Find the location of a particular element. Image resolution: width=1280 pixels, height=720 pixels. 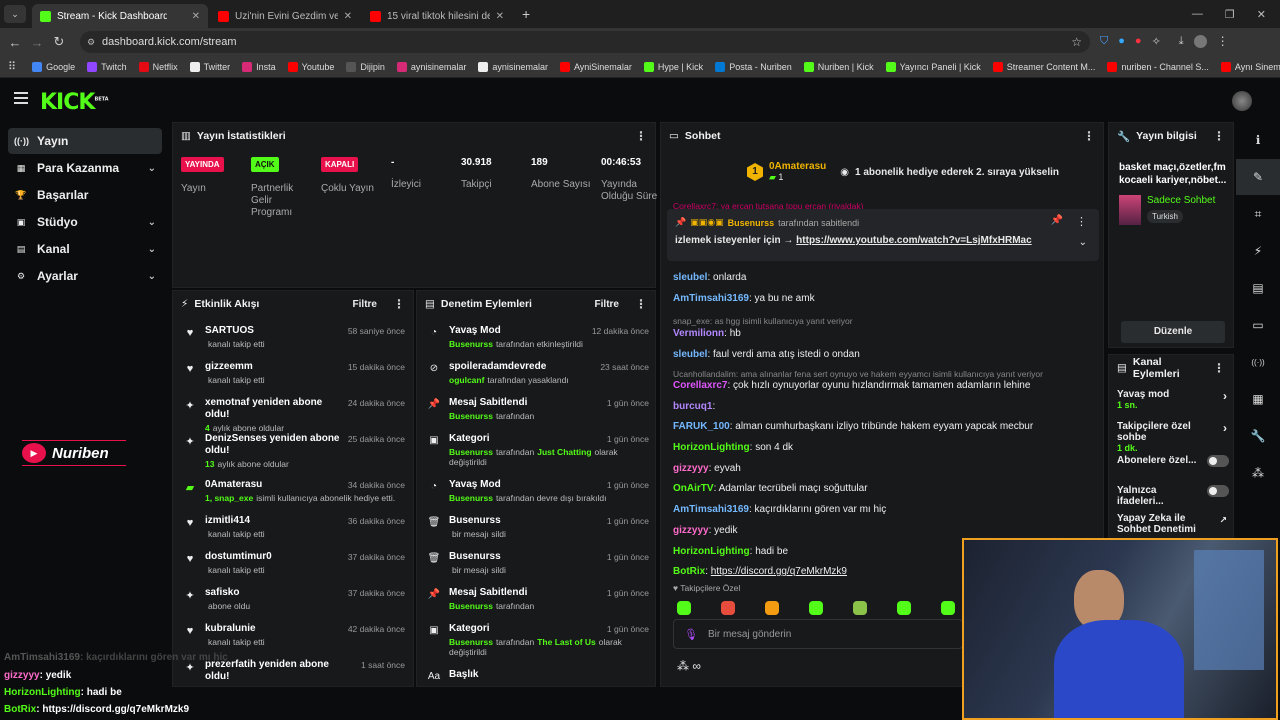

bookmark-item: Nuriben | Kick is located at coordinates (839, 66).